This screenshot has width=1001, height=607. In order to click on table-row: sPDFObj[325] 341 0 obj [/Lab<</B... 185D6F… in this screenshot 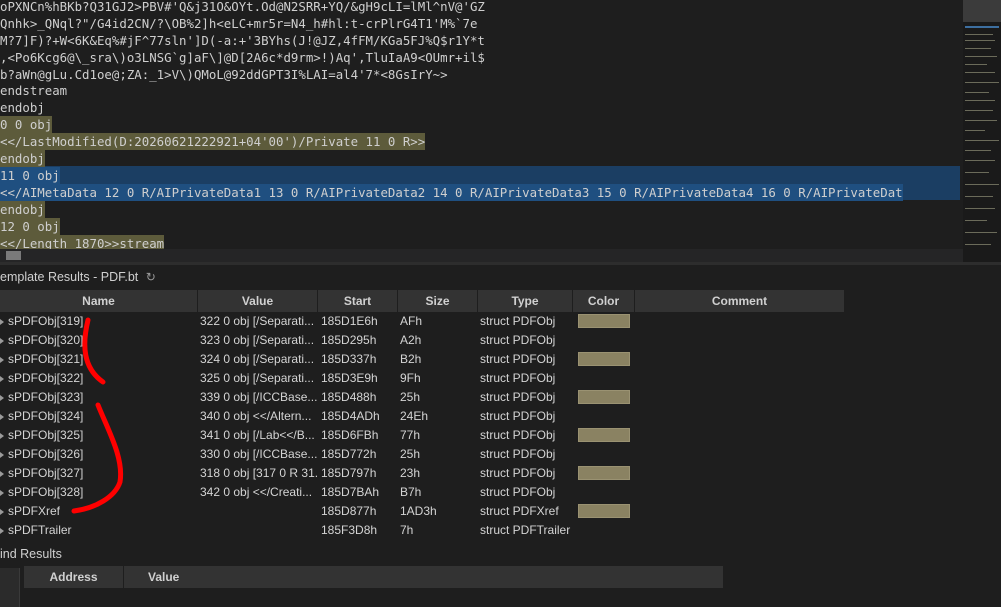, I will do `click(422, 435)`.